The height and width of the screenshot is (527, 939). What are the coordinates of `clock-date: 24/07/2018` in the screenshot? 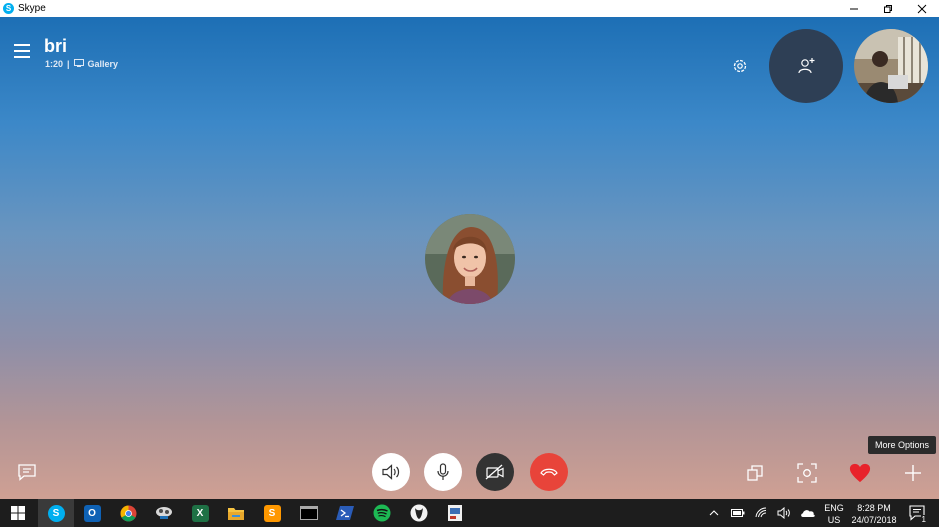 It's located at (874, 520).